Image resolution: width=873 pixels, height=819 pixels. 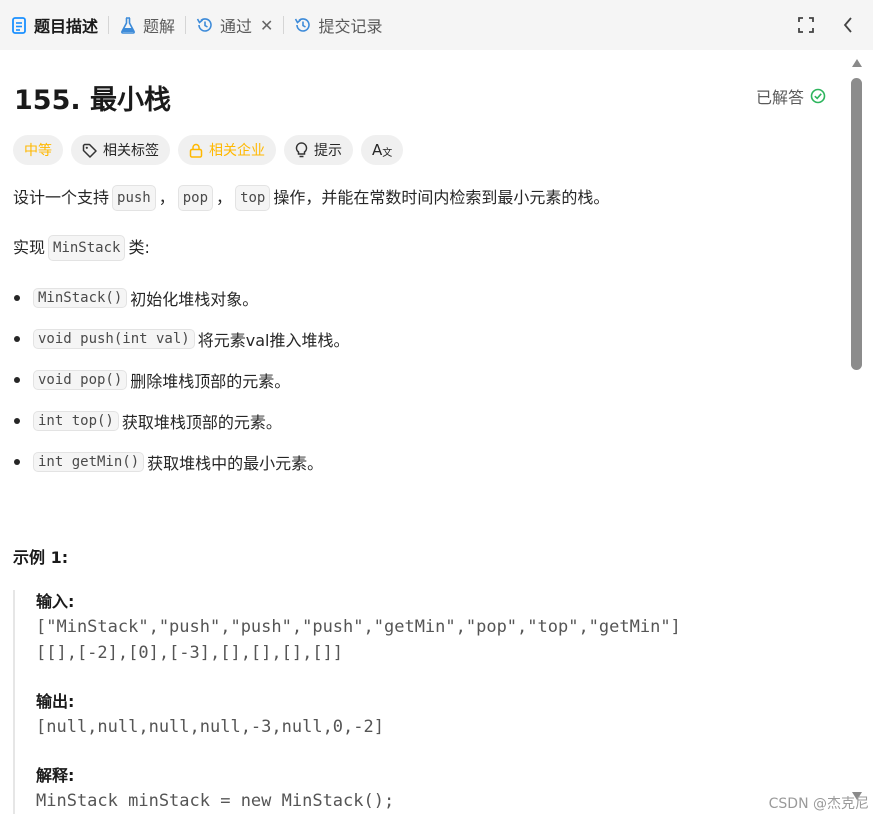 I want to click on title-row: 155. 最小栈 已解答, so click(x=424, y=96).